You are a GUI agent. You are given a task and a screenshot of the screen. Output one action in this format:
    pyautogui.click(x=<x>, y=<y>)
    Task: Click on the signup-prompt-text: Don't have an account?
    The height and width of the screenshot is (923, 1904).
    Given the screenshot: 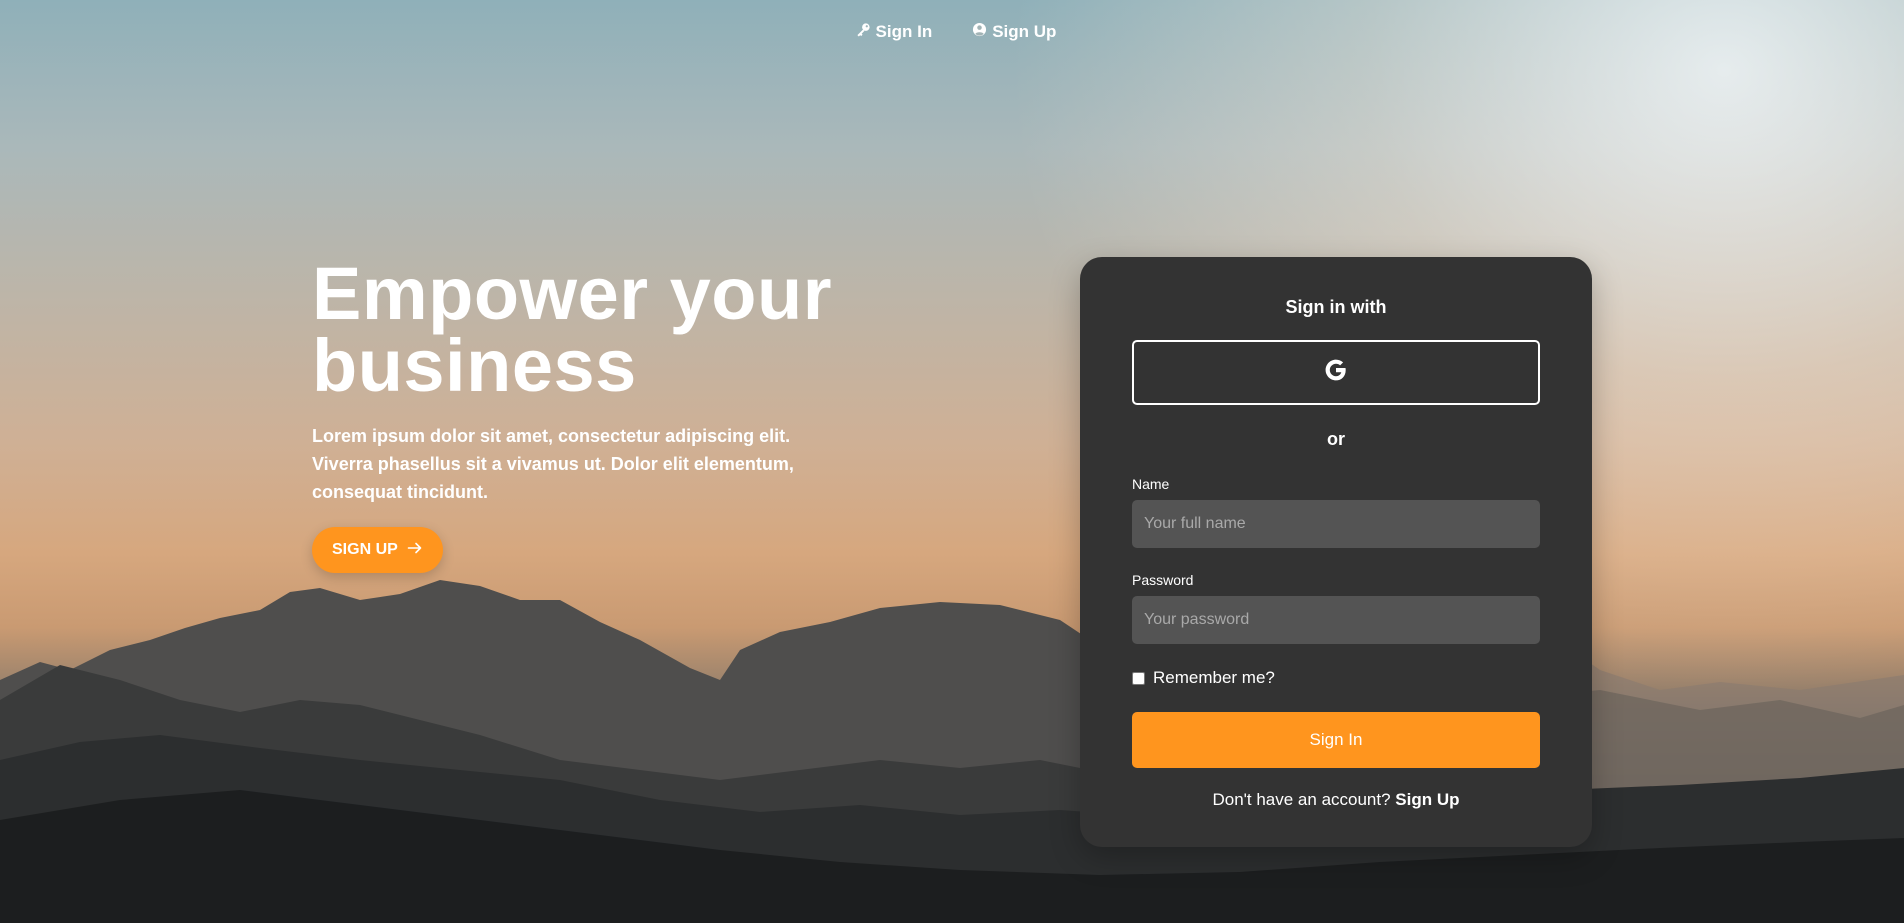 What is the action you would take?
    pyautogui.click(x=1301, y=799)
    